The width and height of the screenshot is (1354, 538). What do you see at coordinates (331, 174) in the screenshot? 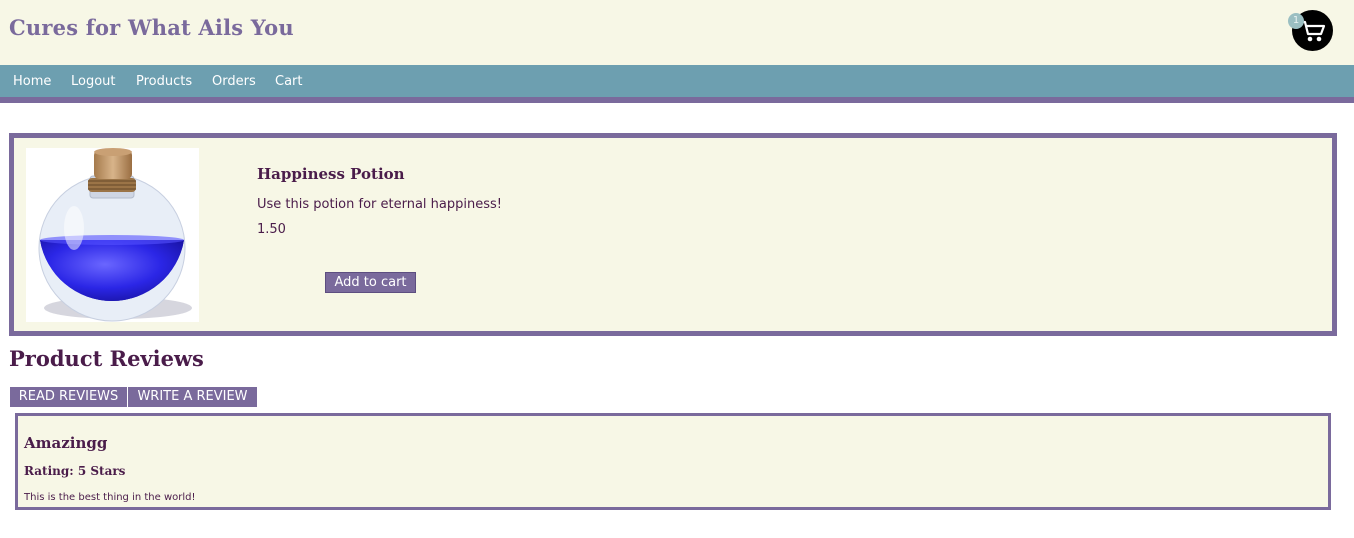
I see `product-name: Happiness Potion` at bounding box center [331, 174].